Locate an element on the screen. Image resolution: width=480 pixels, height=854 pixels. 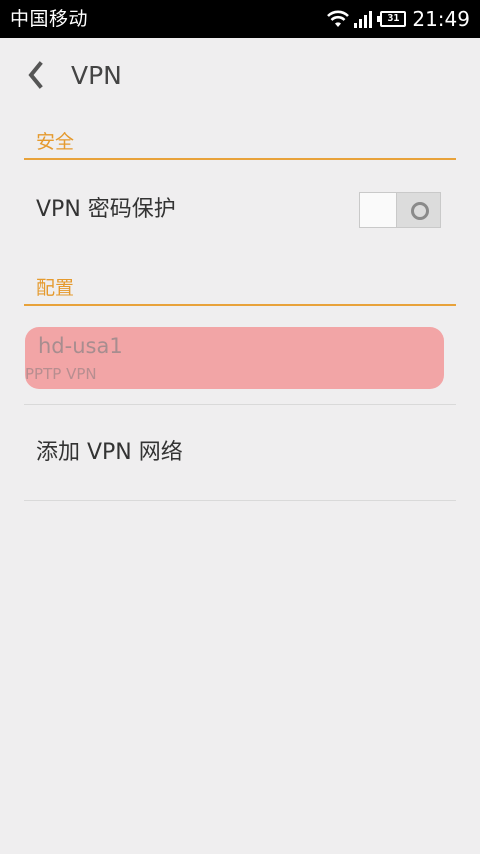
section-title-security: 安全 is located at coordinates (55, 142).